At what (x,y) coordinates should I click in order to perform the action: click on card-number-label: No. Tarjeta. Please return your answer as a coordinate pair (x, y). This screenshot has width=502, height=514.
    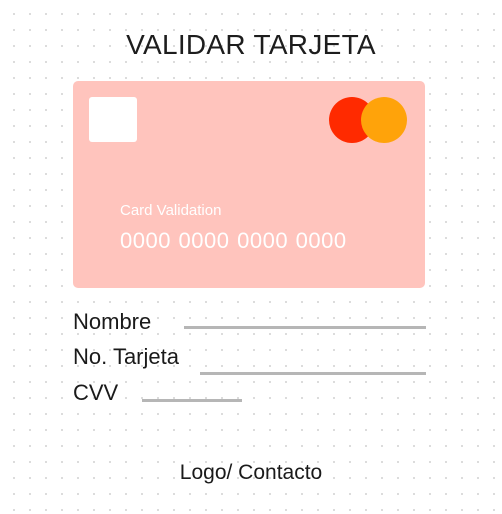
    Looking at the image, I should click on (126, 356).